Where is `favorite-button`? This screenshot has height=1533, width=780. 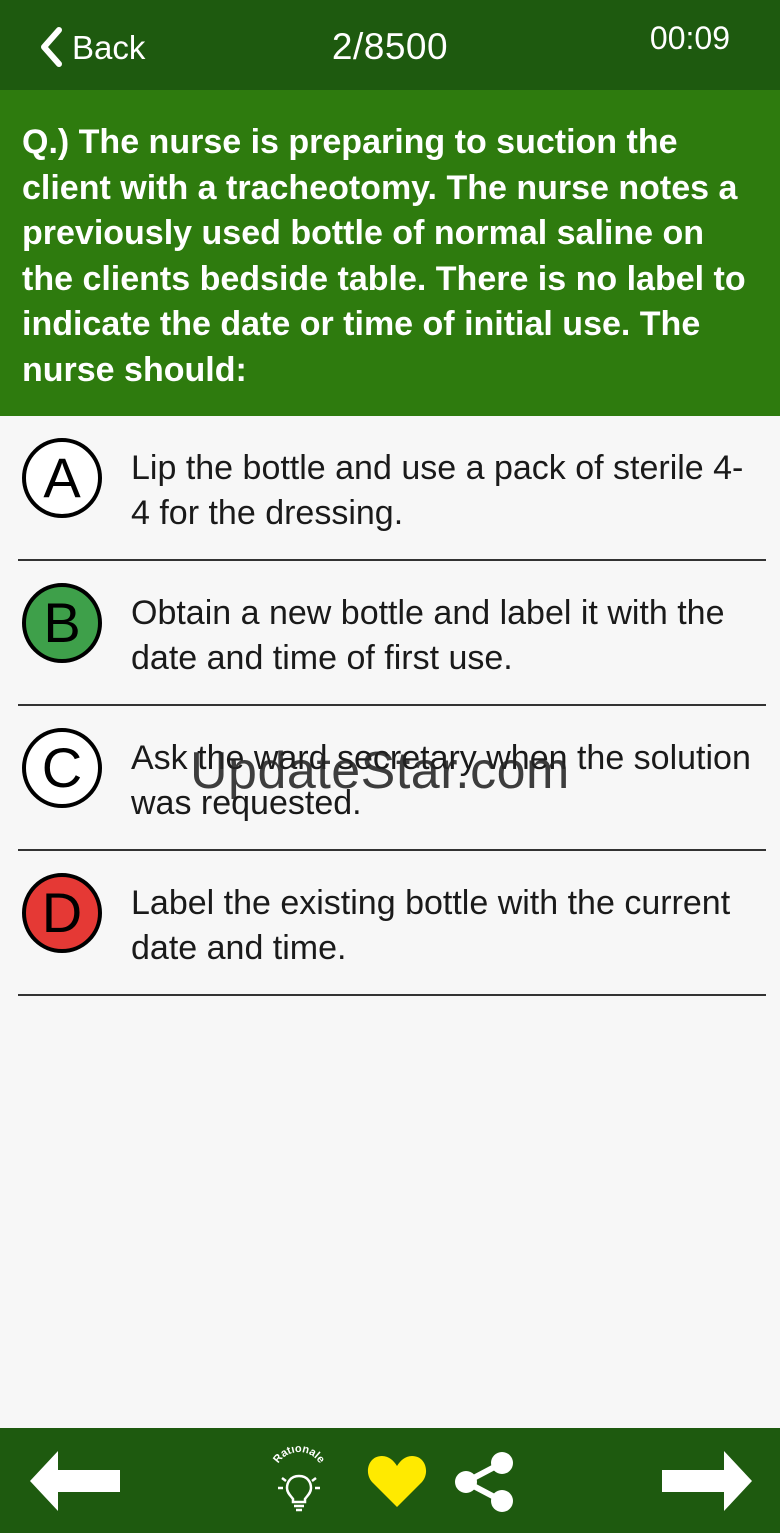
favorite-button is located at coordinates (397, 1481).